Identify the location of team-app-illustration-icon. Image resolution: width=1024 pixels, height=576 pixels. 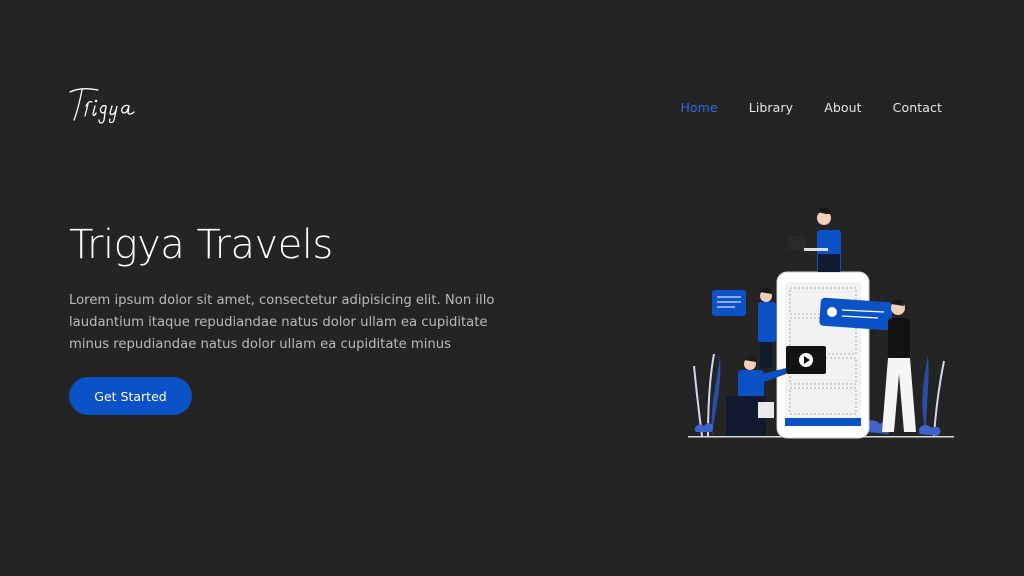
(821, 323).